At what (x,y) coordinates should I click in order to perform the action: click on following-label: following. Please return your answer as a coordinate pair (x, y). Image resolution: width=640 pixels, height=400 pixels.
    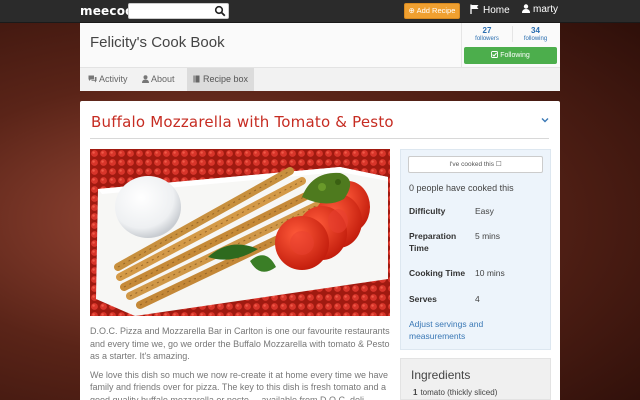
    Looking at the image, I should click on (535, 39).